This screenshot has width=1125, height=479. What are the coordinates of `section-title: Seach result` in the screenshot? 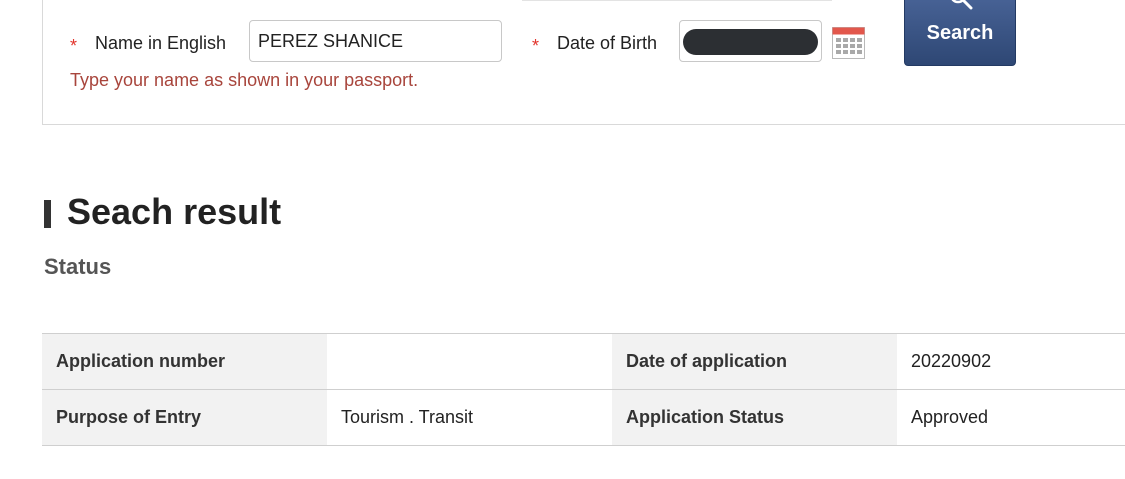 It's located at (174, 211).